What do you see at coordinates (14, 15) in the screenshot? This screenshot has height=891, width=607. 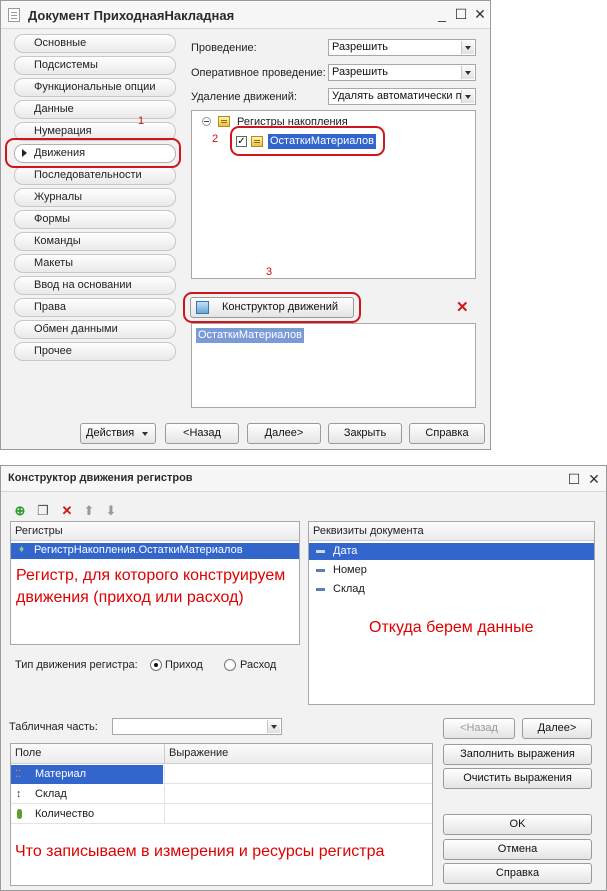 I see `document-icon` at bounding box center [14, 15].